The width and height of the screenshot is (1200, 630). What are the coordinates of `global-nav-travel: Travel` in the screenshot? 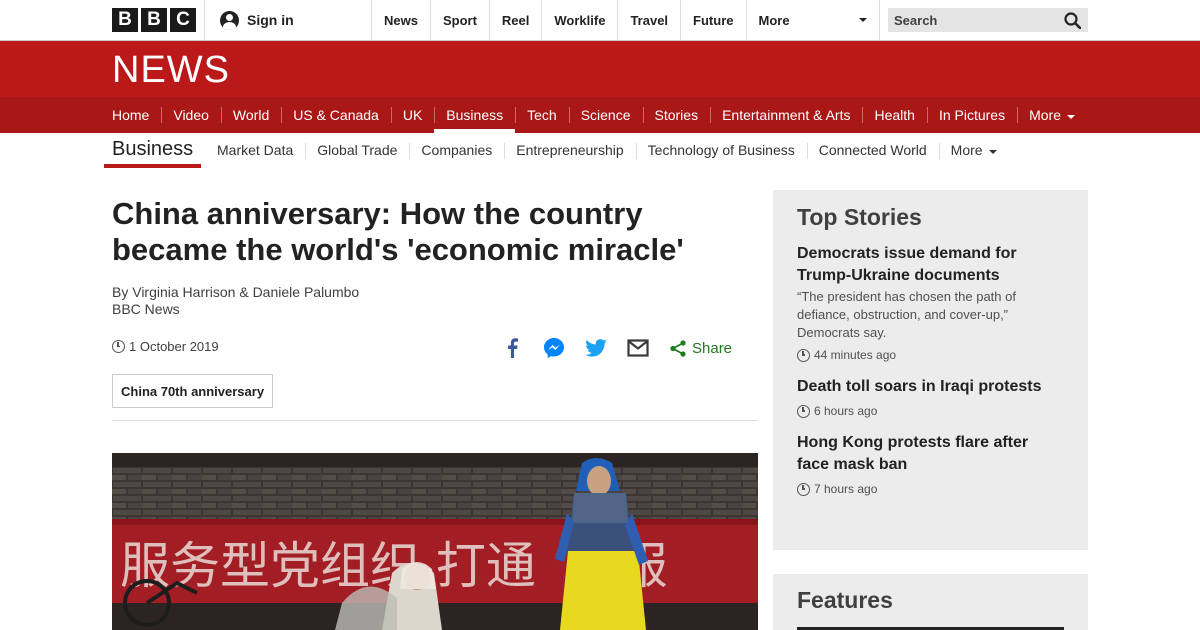 It's located at (648, 20).